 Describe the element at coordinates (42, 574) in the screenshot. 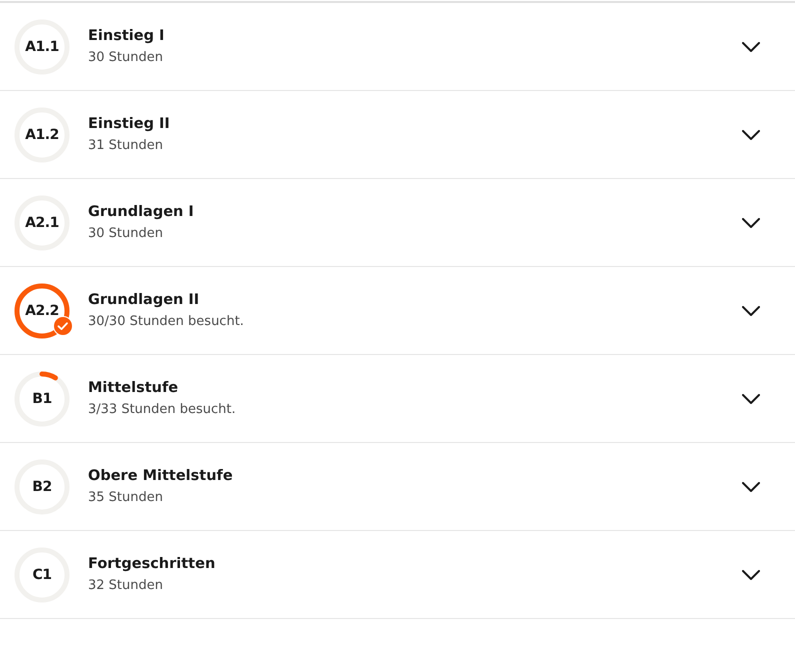

I see `level-label: C1` at that location.